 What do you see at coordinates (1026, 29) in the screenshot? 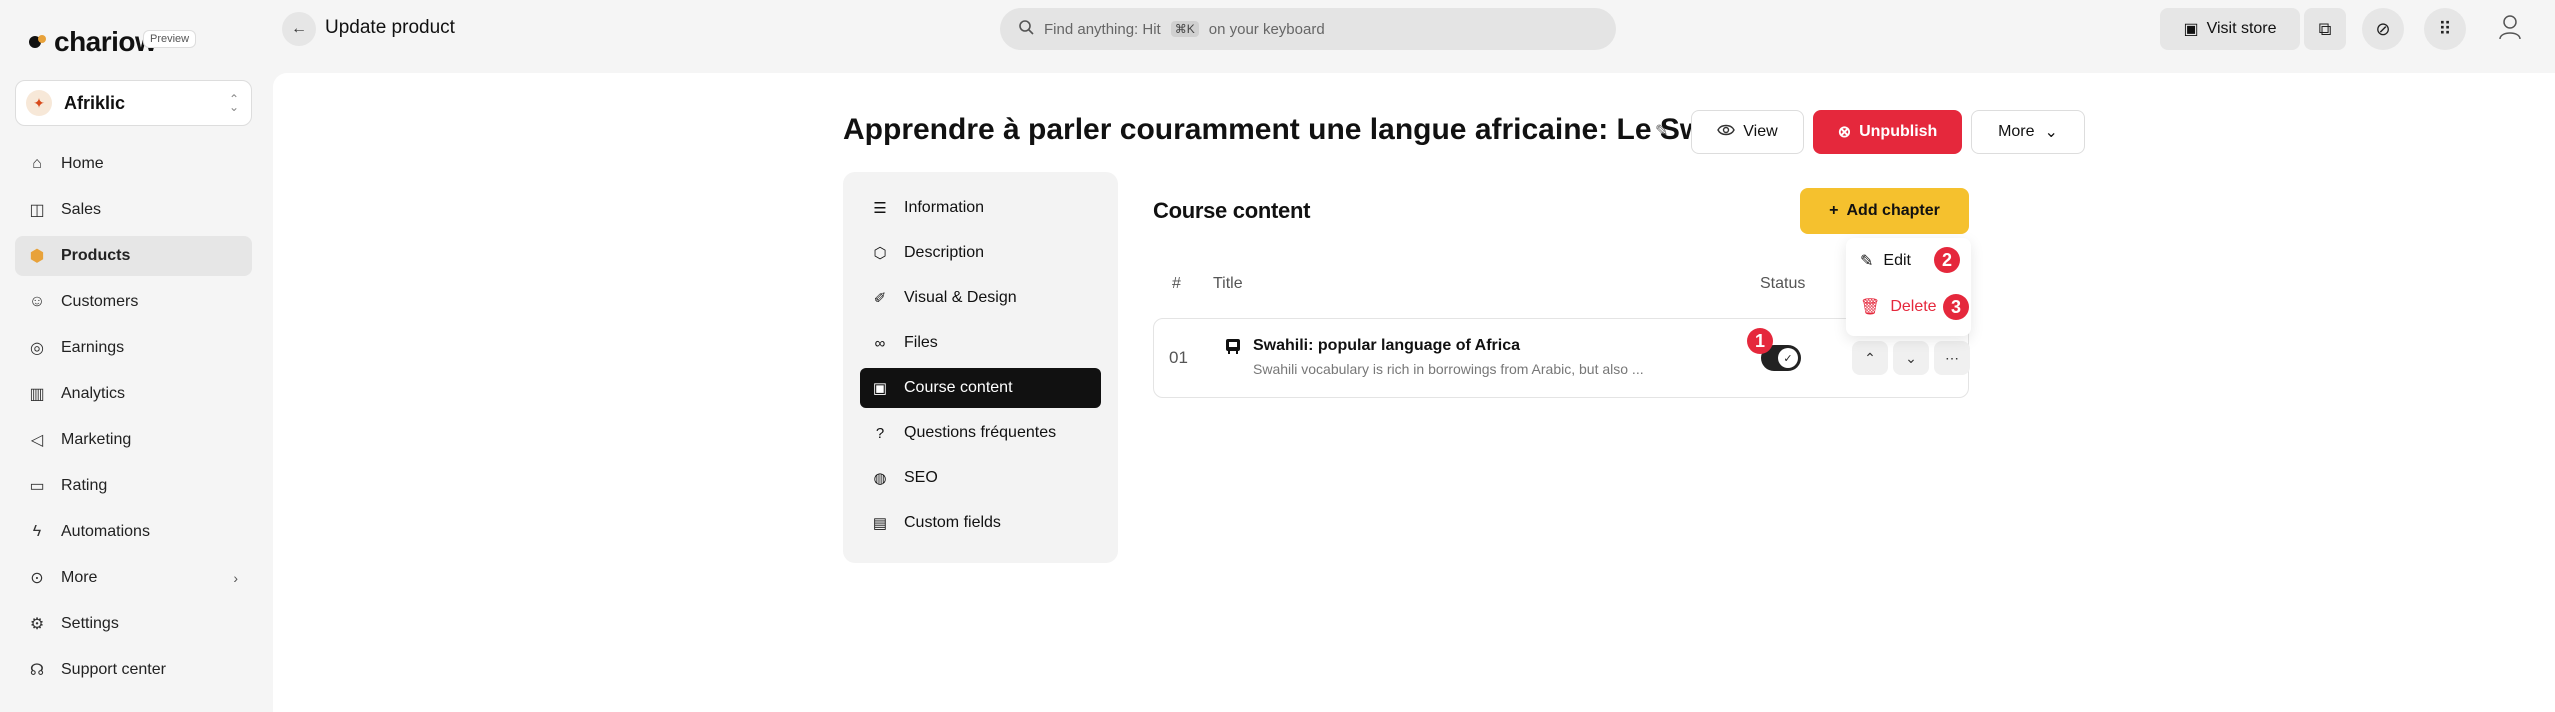
I see `search-icon` at bounding box center [1026, 29].